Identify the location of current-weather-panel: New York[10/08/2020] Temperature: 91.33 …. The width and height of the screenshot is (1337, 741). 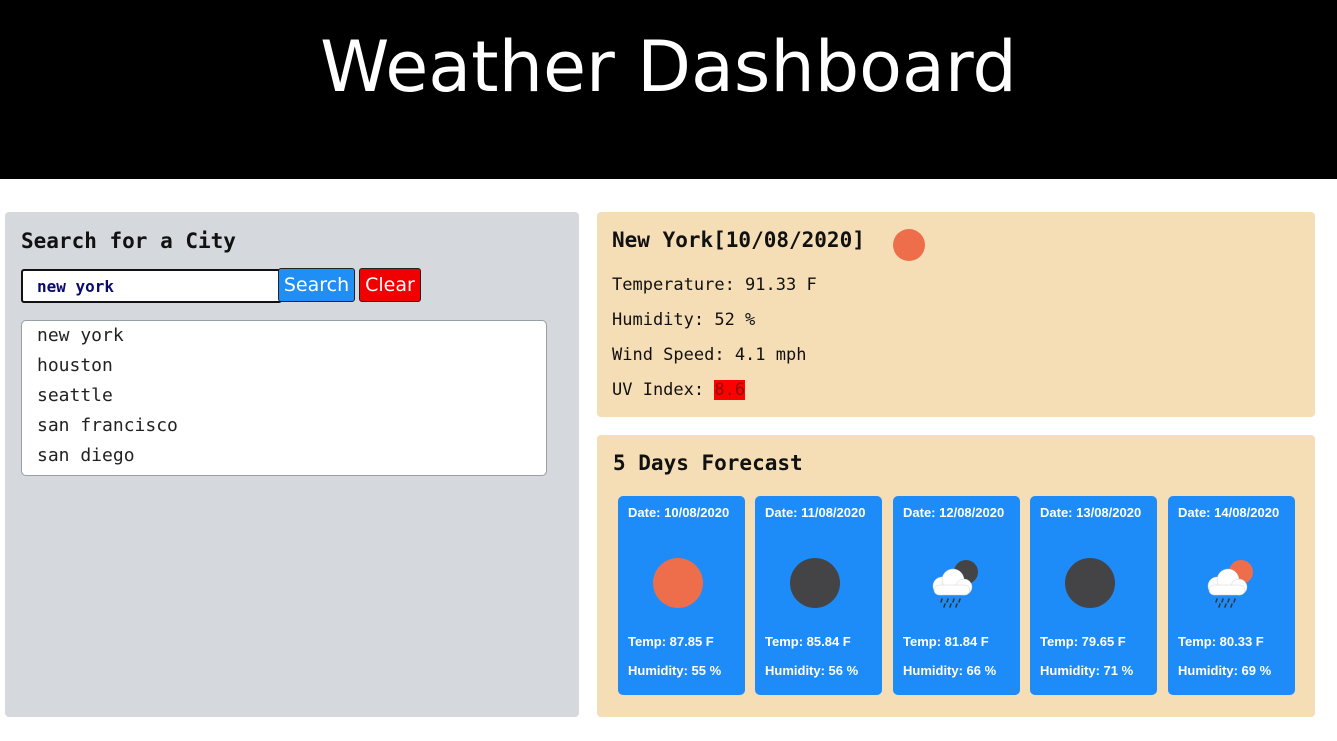
(956, 314).